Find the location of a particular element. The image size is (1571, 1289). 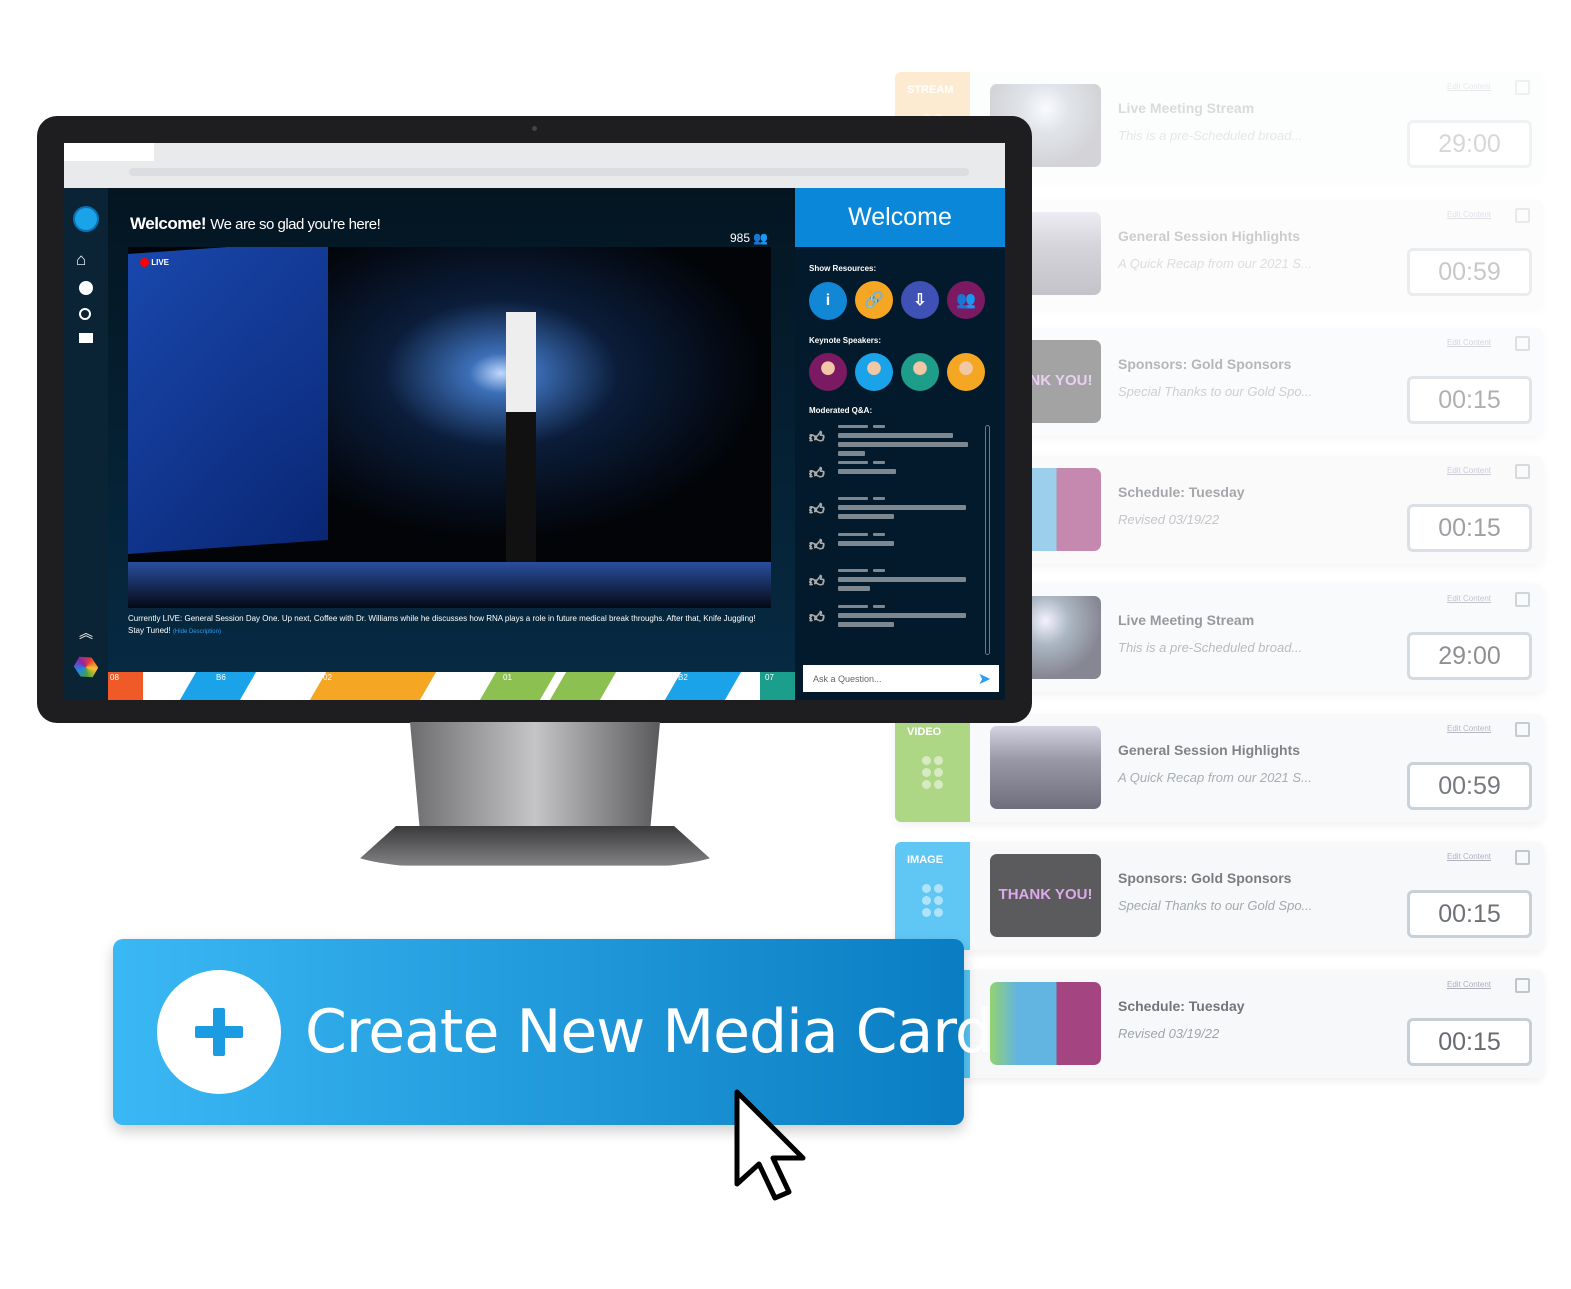

search-icon is located at coordinates (85, 314).